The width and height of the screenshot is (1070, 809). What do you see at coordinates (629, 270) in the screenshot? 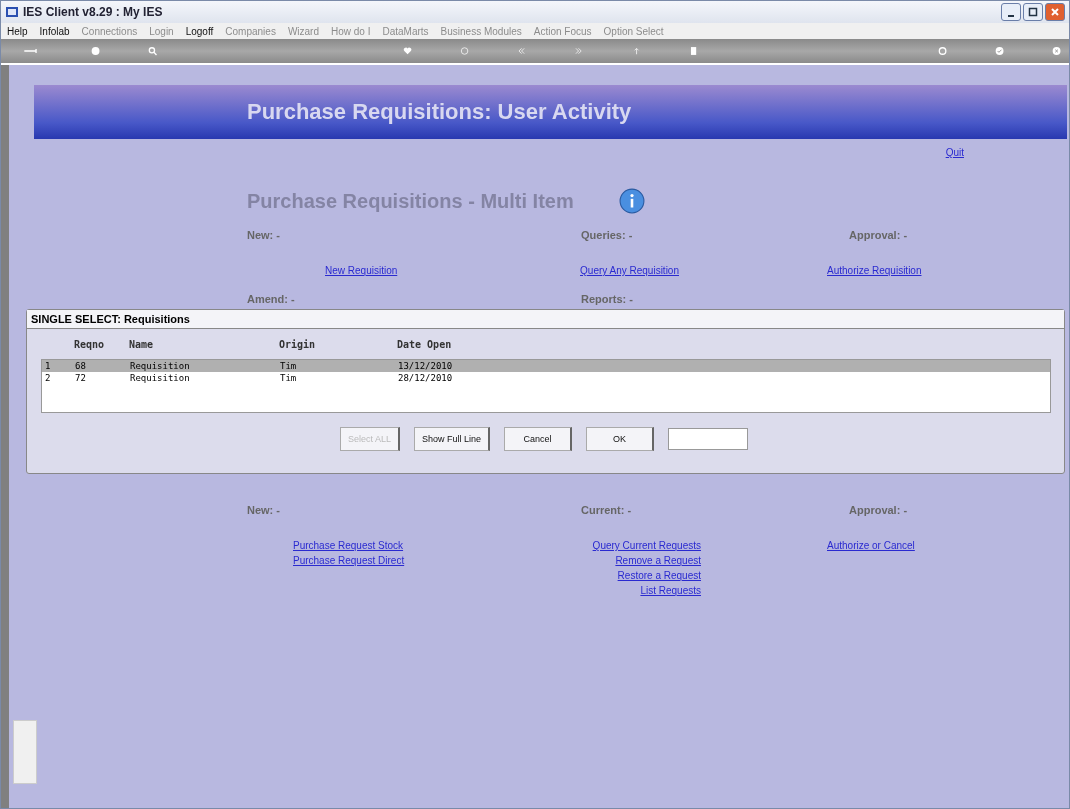
I see `link: Query Any Requisition` at bounding box center [629, 270].